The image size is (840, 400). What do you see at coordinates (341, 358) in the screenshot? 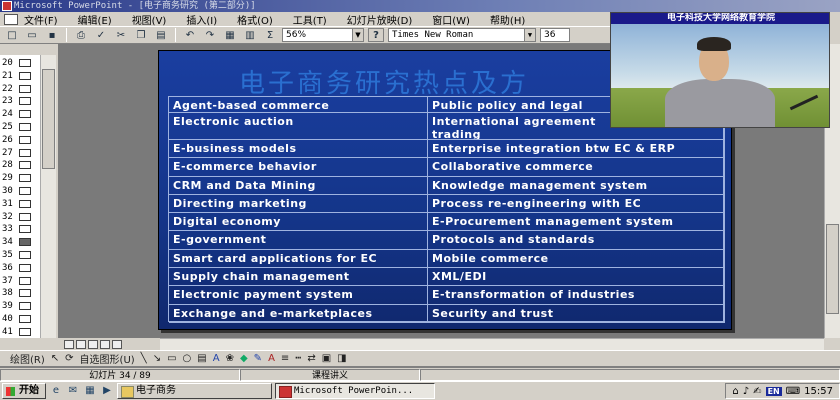
I see `3d-icon: ◨` at bounding box center [341, 358].